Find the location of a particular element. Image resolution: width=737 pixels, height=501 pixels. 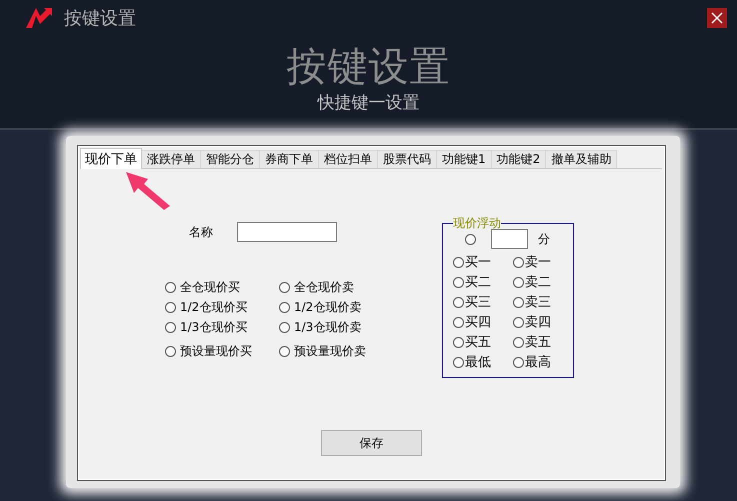

name-field is located at coordinates (287, 232).